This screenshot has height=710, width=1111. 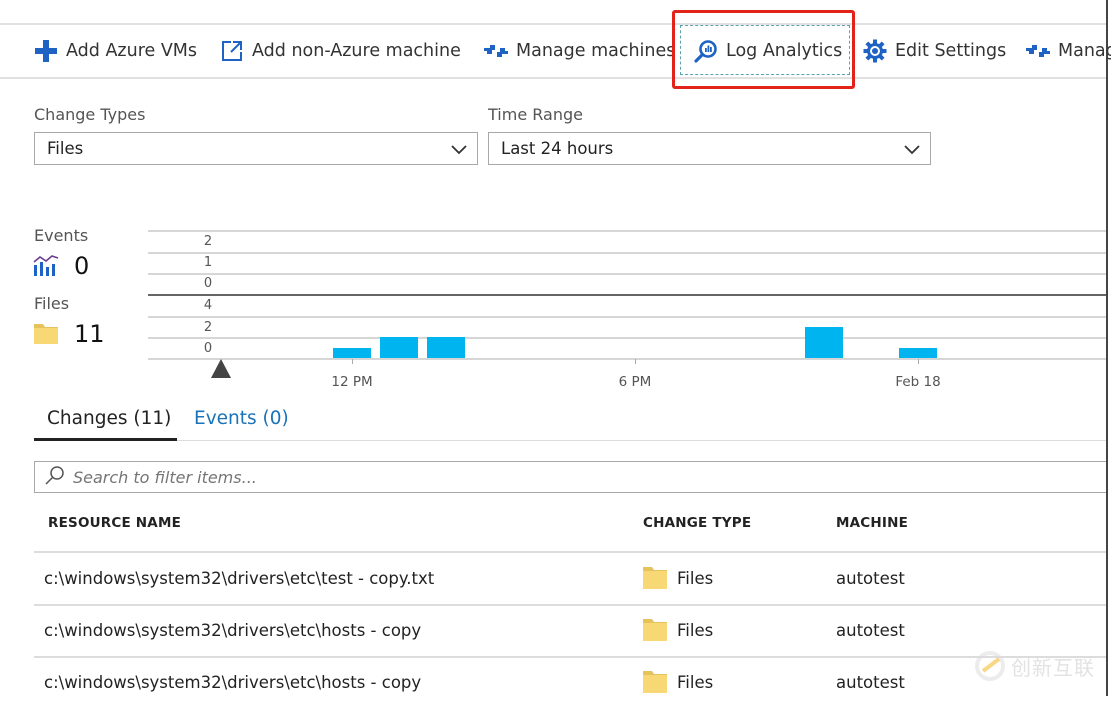 What do you see at coordinates (635, 382) in the screenshot?
I see `x-tick-label: 6 PM` at bounding box center [635, 382].